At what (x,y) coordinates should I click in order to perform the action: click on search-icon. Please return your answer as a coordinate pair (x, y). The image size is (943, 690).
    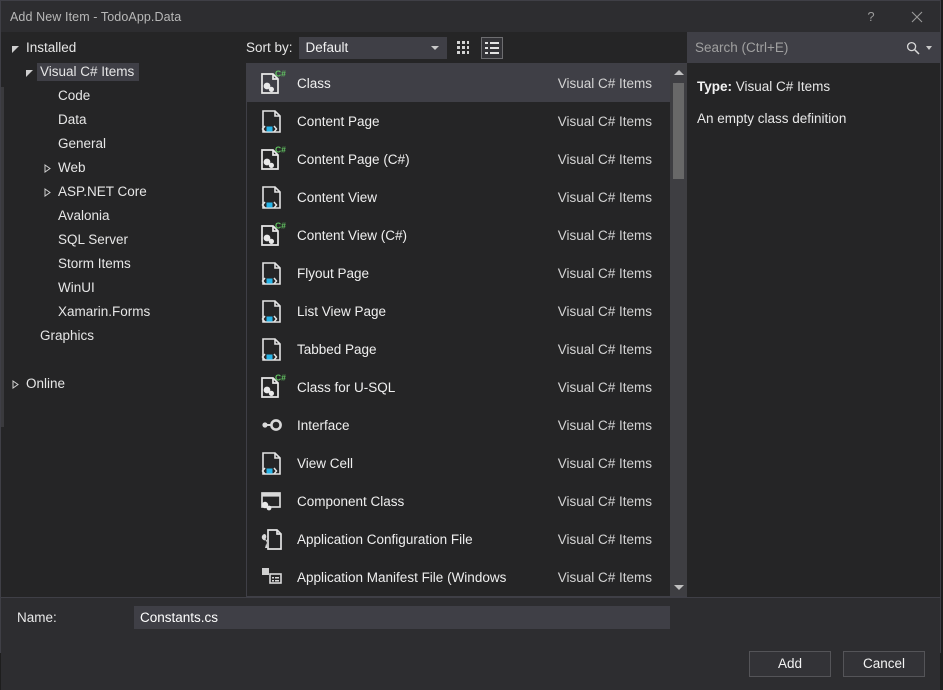
    Looking at the image, I should click on (913, 48).